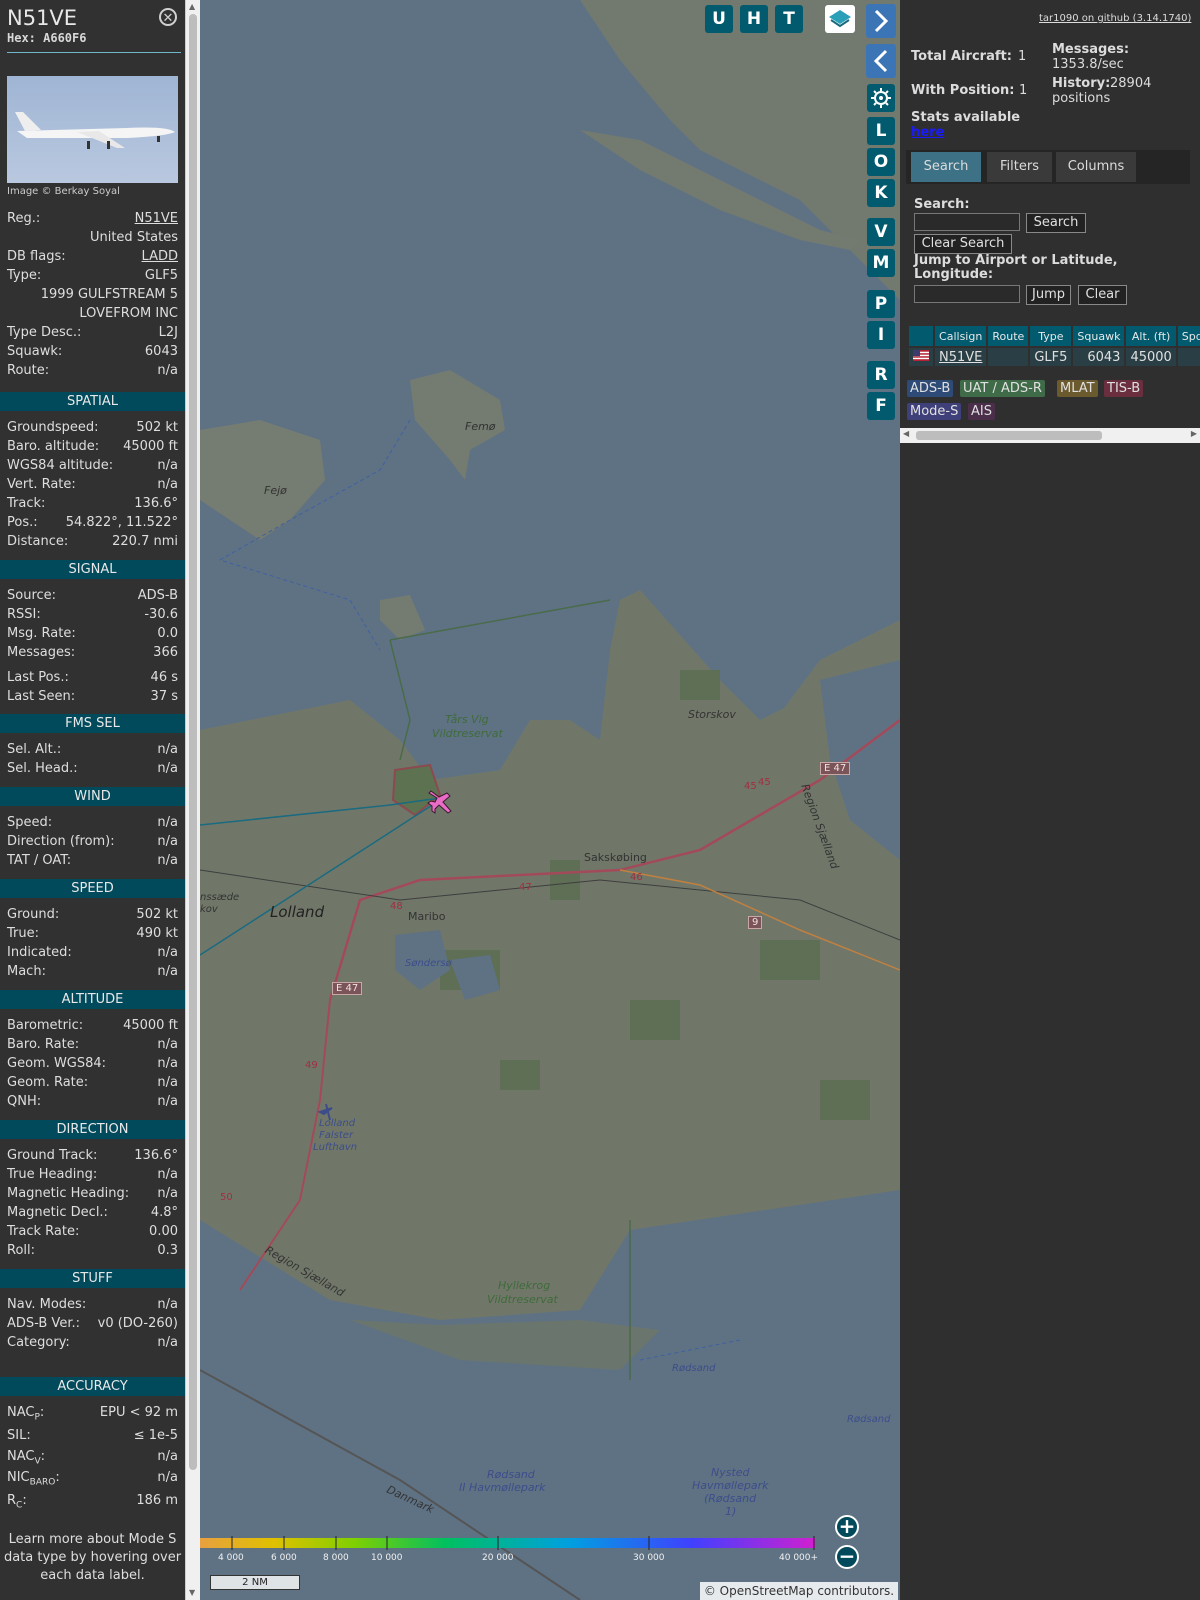 Image resolution: width=1200 pixels, height=1600 pixels. What do you see at coordinates (167, 633) in the screenshot?
I see `msg-rate-value: 0.0` at bounding box center [167, 633].